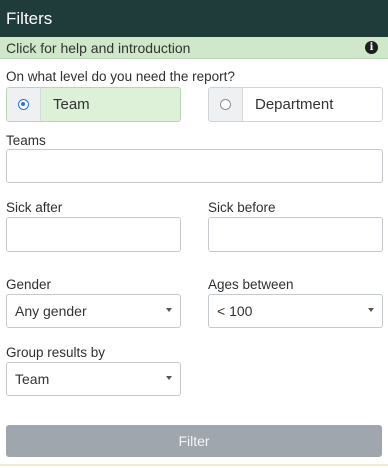  I want to click on help-text: Click for help and introduction, so click(98, 48).